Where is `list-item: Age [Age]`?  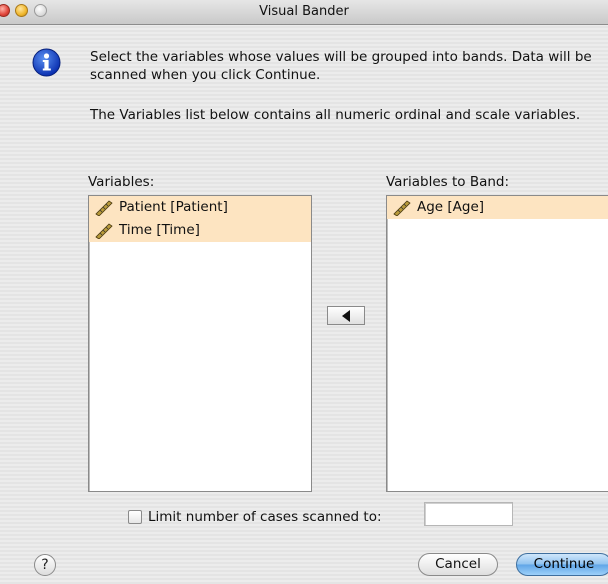
list-item: Age [Age] is located at coordinates (497, 207).